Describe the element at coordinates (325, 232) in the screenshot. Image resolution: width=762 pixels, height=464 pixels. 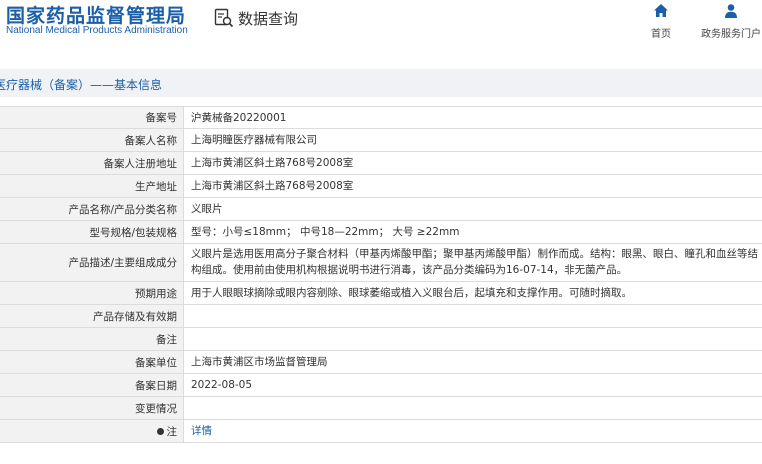
I see `row-value: 型号：小号≤18mm； 中号18—22mm； 大号 ≥22mm` at that location.